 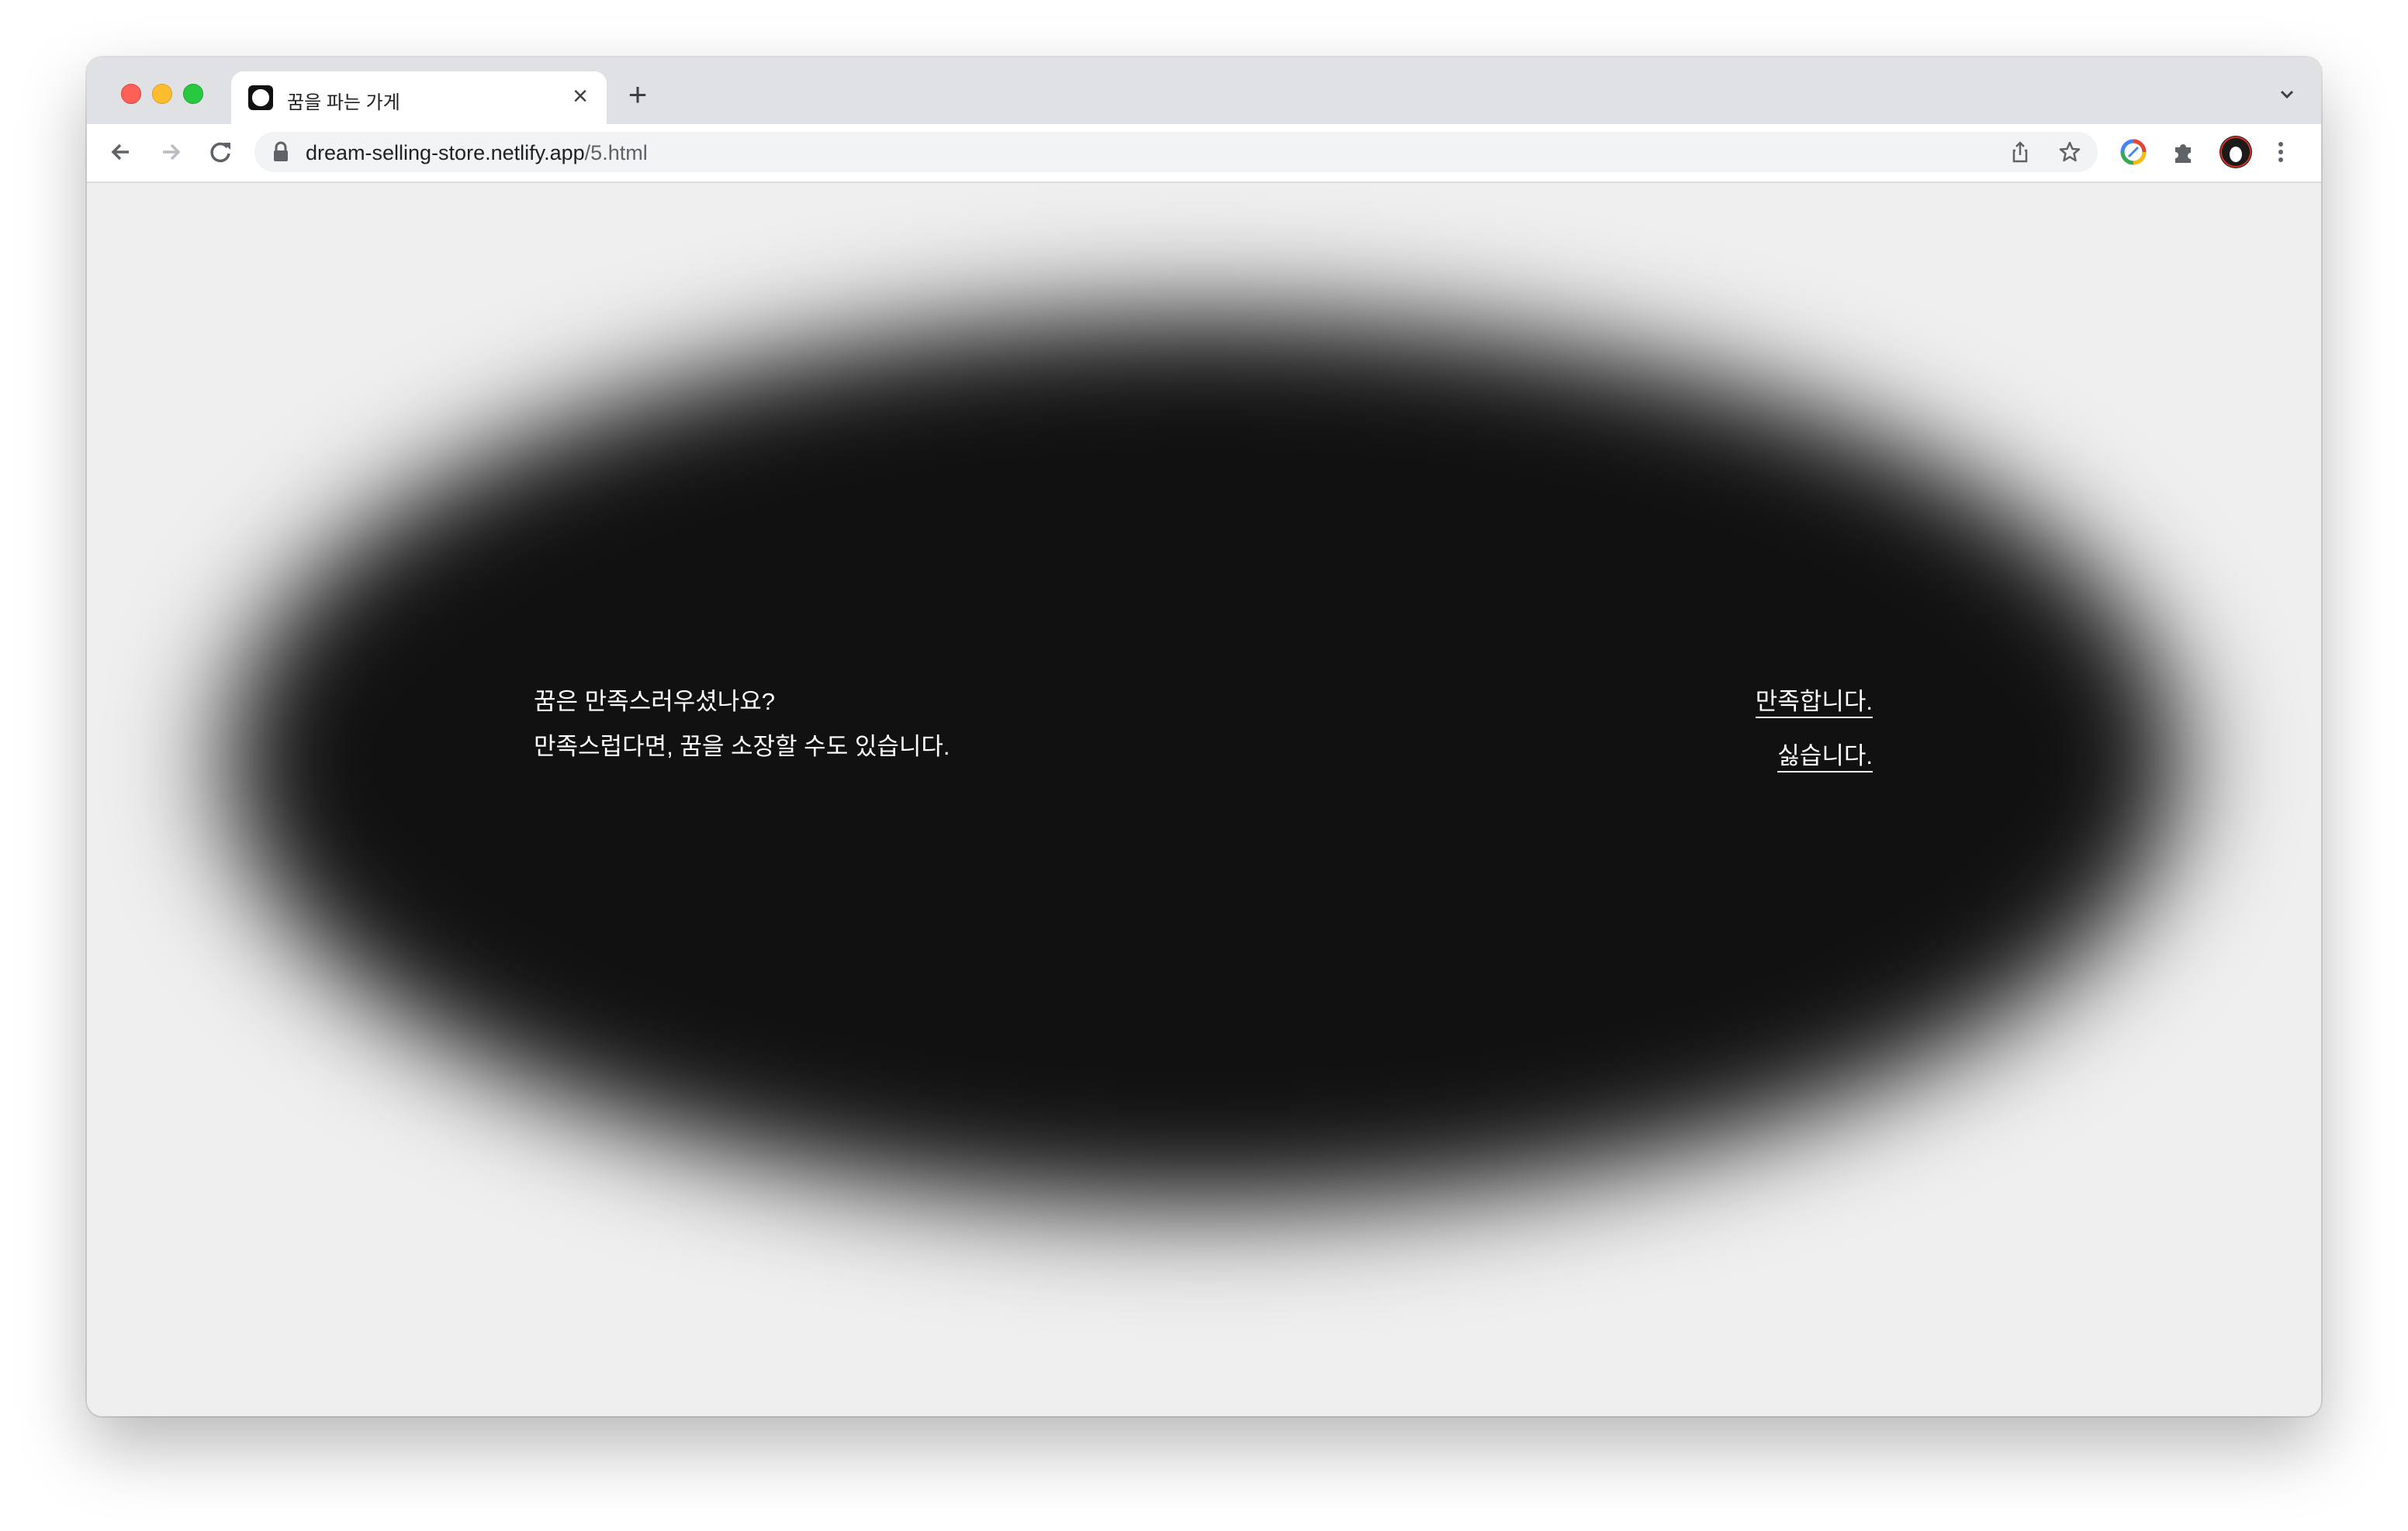 What do you see at coordinates (260, 97) in the screenshot?
I see `dream-favicon-icon` at bounding box center [260, 97].